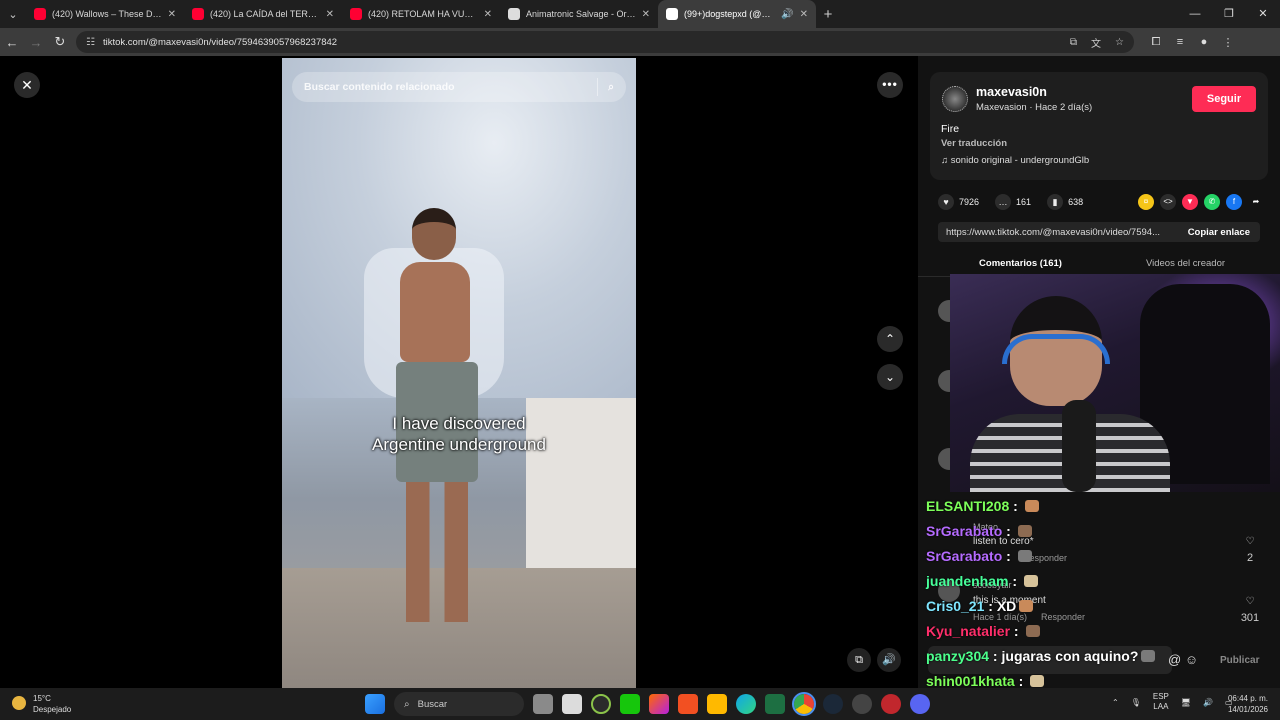 Image resolution: width=1280 pixels, height=720 pixels. I want to click on restore-icon: ❐, so click(1229, 14).